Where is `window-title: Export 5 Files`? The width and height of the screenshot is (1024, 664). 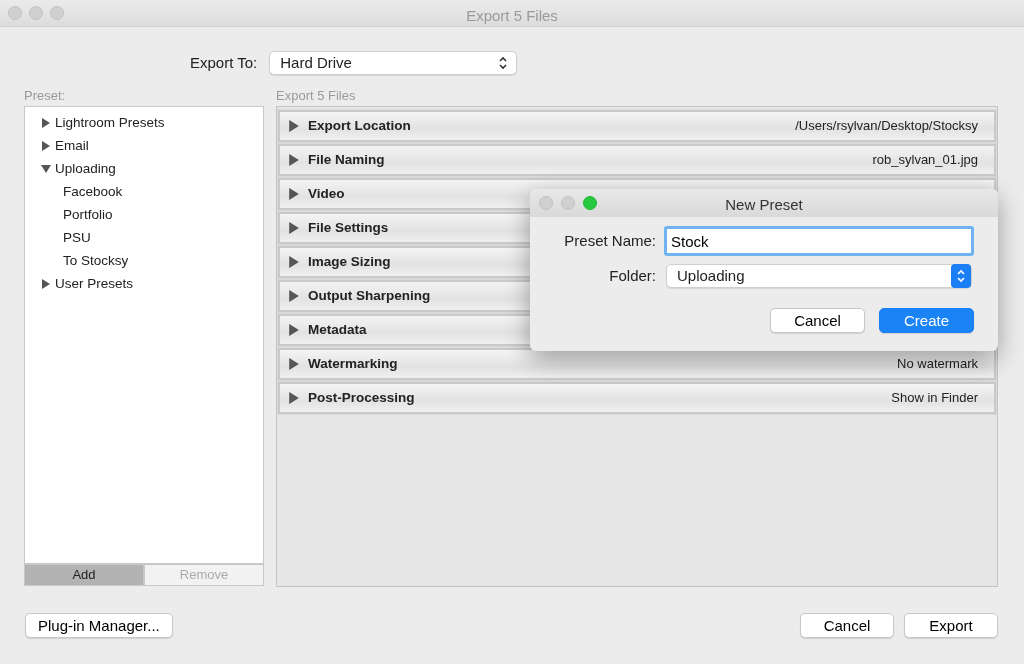 window-title: Export 5 Files is located at coordinates (512, 16).